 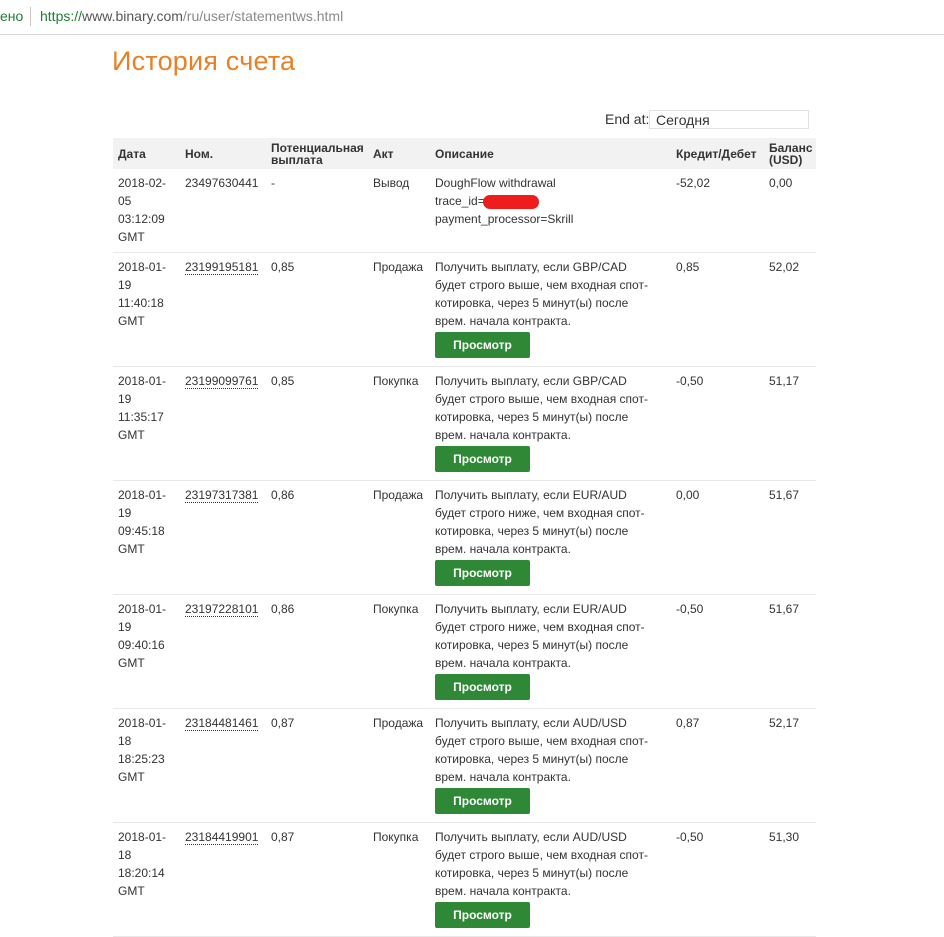 I want to click on payout-cell: -, so click(x=317, y=211).